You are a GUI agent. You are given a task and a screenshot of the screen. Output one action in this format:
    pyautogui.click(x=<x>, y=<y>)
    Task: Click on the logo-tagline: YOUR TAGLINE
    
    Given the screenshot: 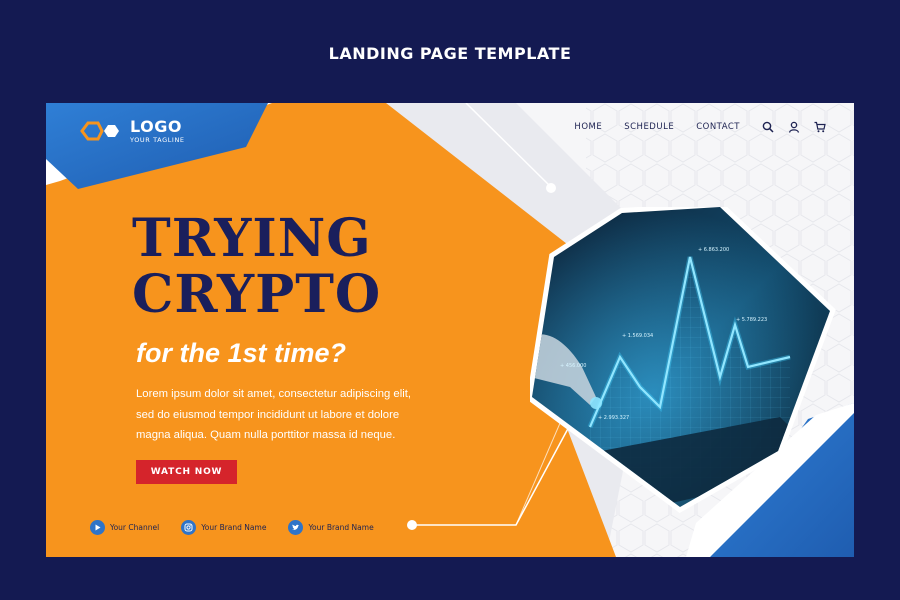 What is the action you would take?
    pyautogui.click(x=157, y=140)
    